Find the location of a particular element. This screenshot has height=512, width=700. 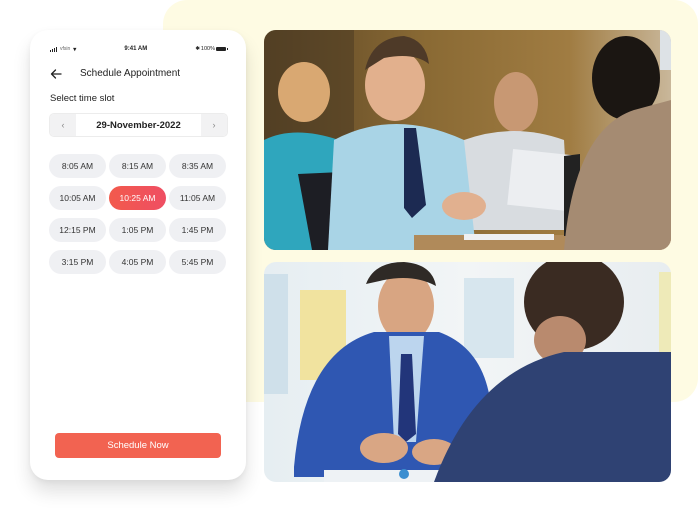

wifi-icon: ▾ is located at coordinates (75, 49).